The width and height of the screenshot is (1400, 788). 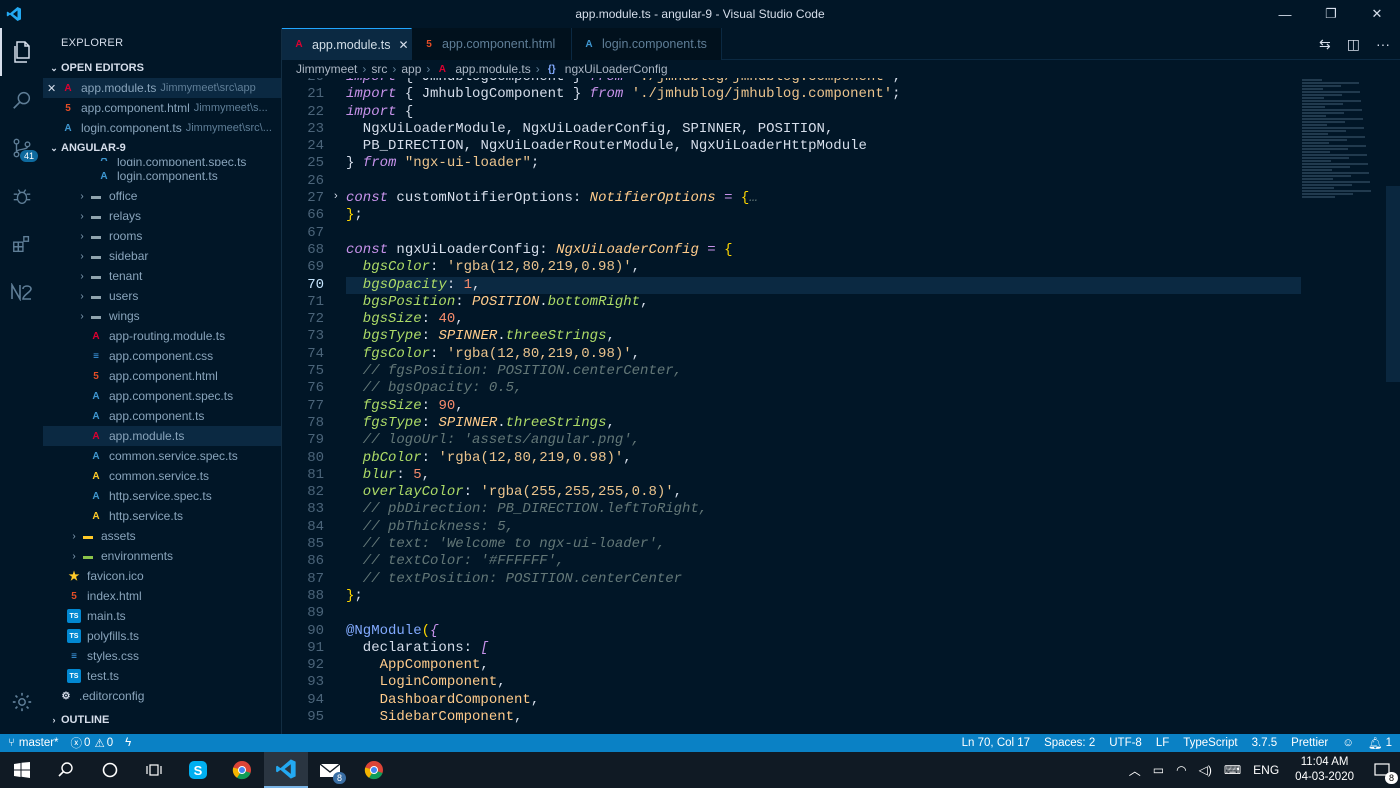 I want to click on tree-item: Alogin.component.ts, so click(x=162, y=176).